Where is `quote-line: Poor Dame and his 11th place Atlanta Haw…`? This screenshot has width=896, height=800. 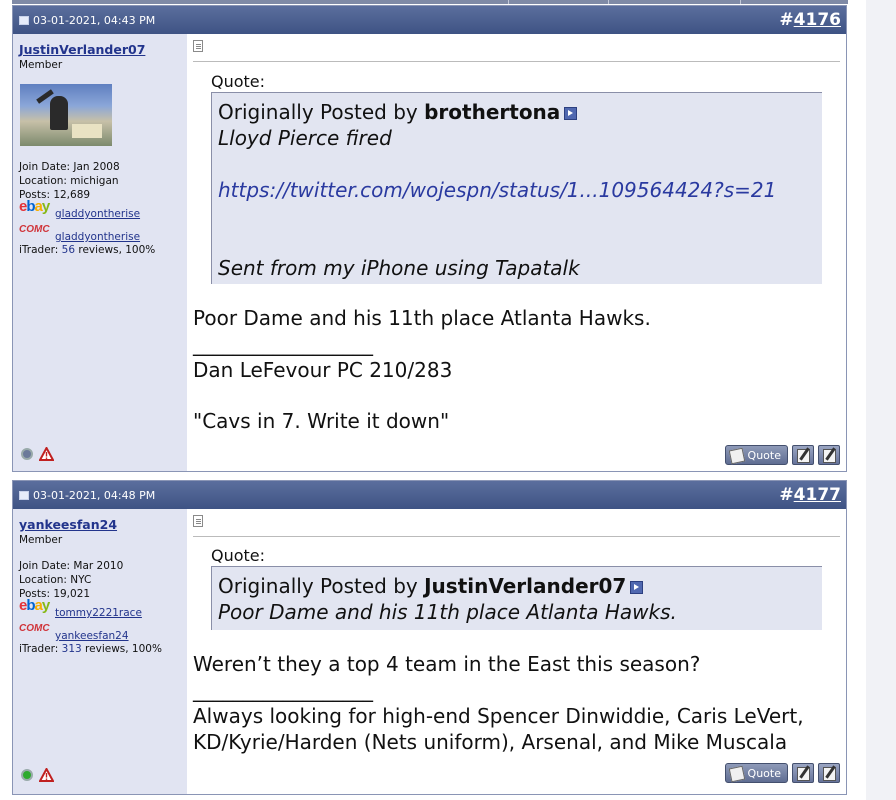
quote-line: Poor Dame and his 11th place Atlanta Haw… is located at coordinates (447, 612).